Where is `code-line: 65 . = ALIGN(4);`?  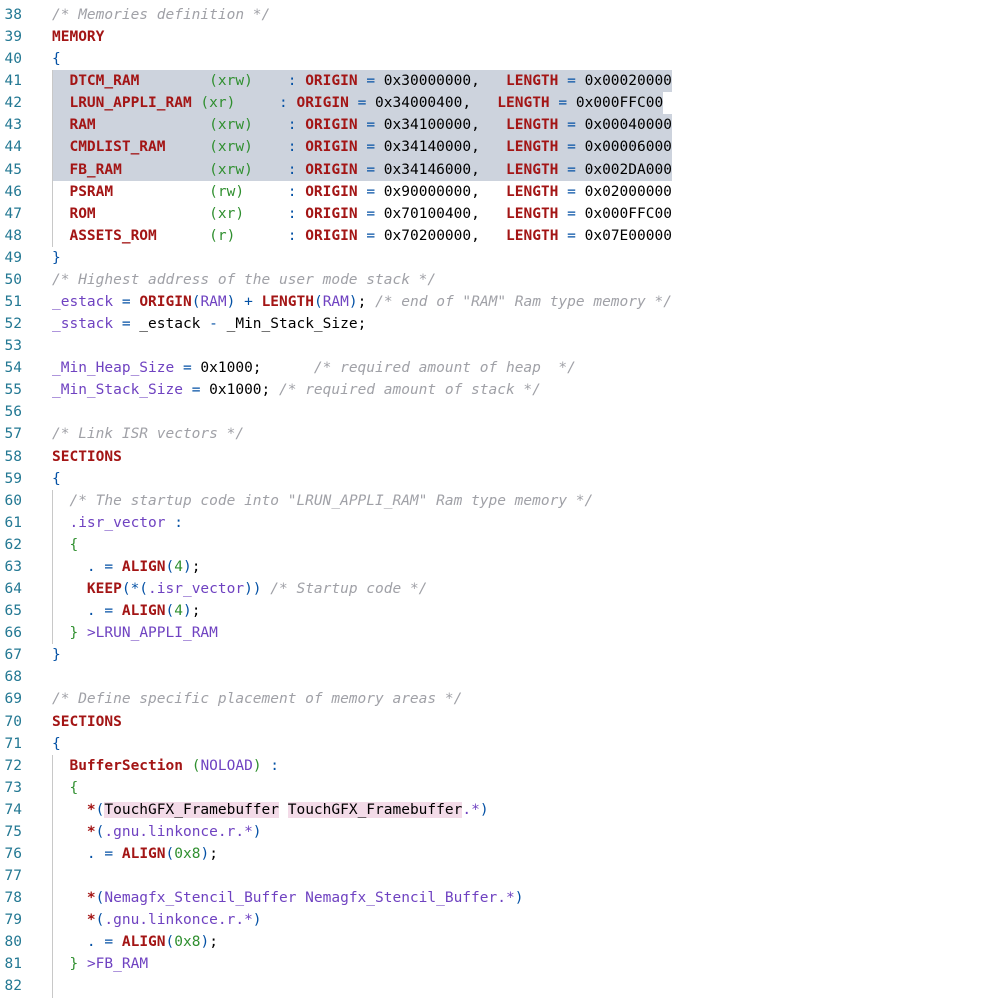 code-line: 65 . = ALIGN(4); is located at coordinates (492, 611).